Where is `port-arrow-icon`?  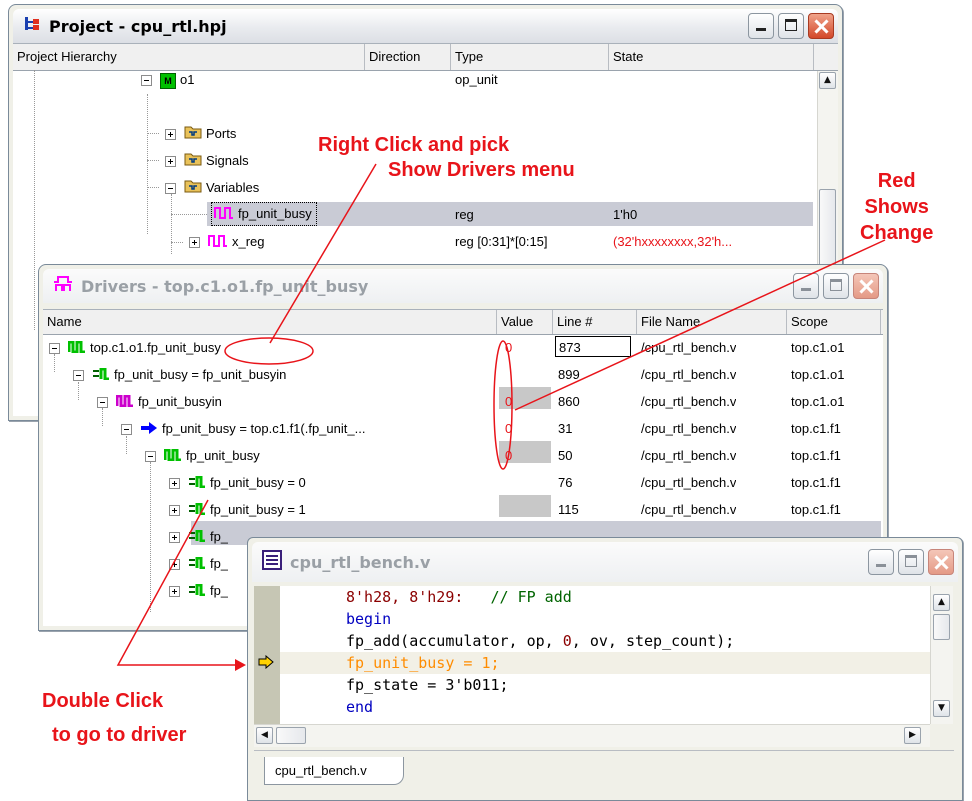 port-arrow-icon is located at coordinates (149, 429).